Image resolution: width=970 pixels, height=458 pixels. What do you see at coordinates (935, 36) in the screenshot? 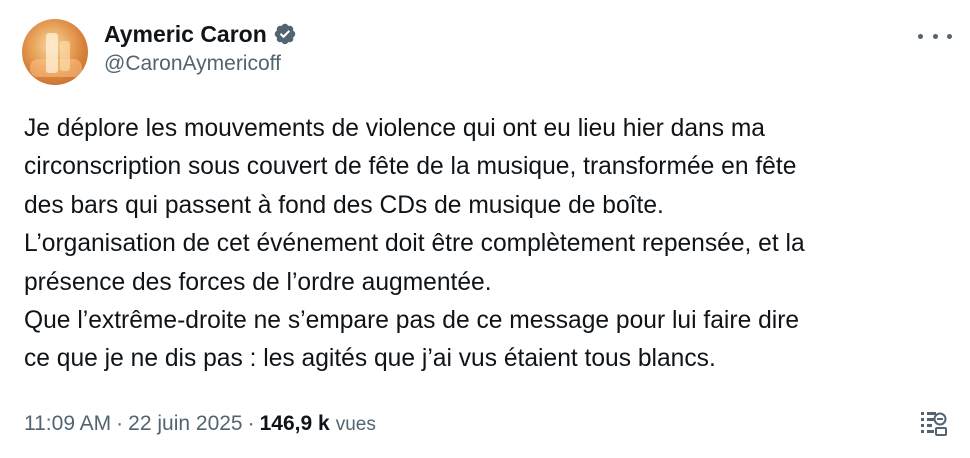
I see `more-options-icon` at bounding box center [935, 36].